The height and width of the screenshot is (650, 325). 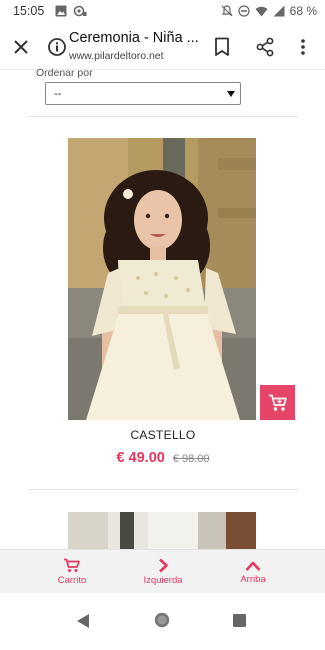 I want to click on notification-icons, so click(x=71, y=11).